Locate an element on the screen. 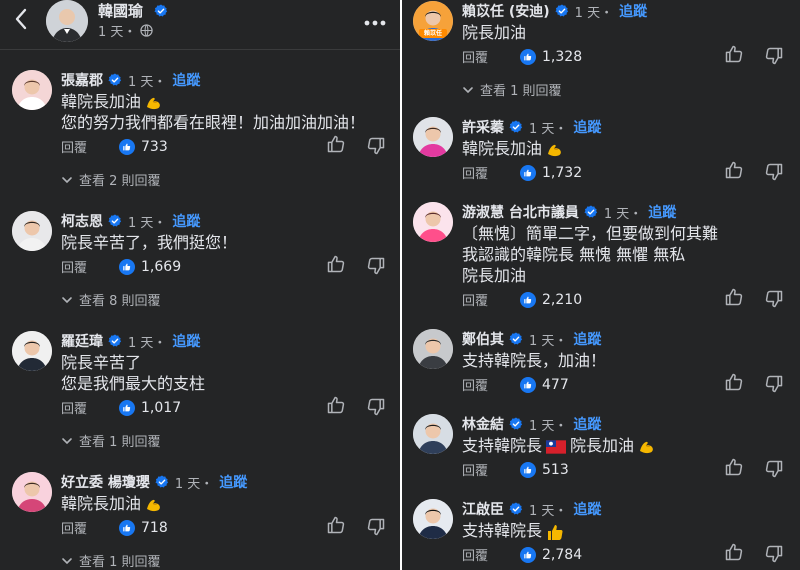 The image size is (800, 570). comment-text: 您的努力我們都看在眼裡！加油加油加油！ is located at coordinates (213, 122).